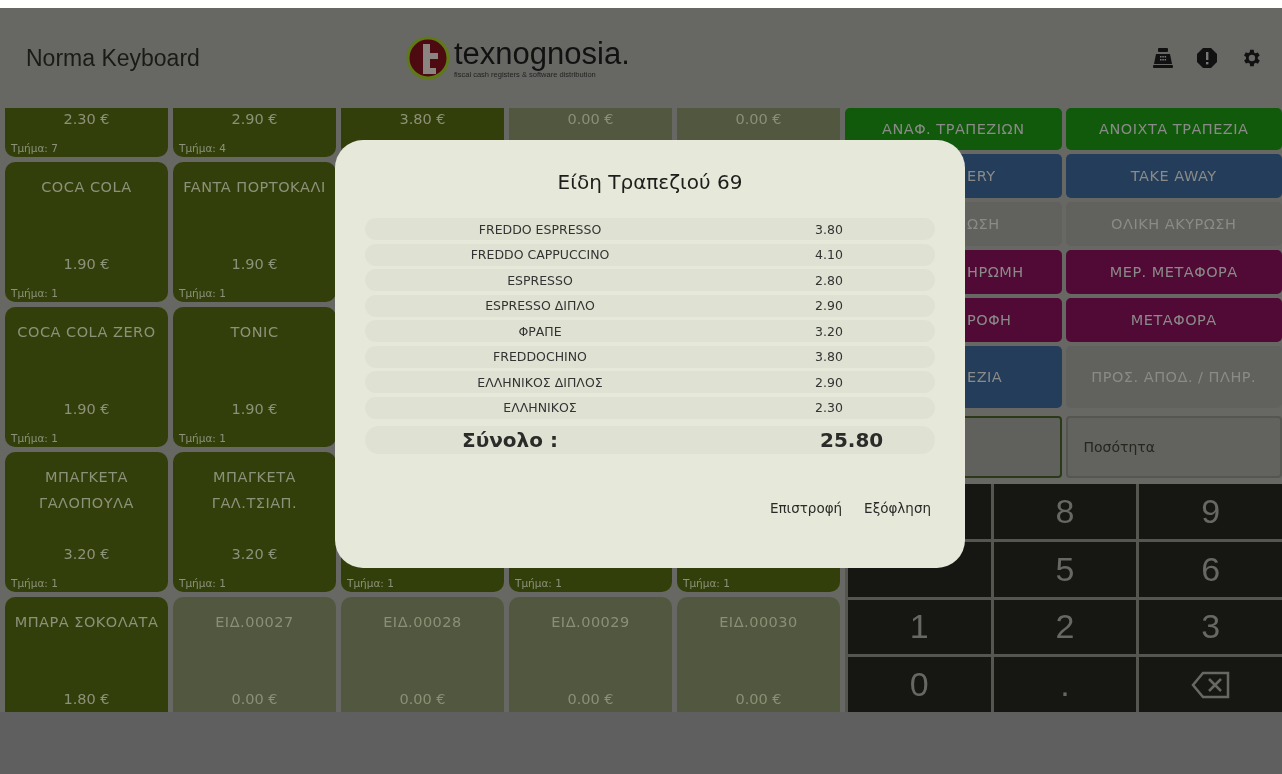  I want to click on backspace-key, so click(1210, 684).